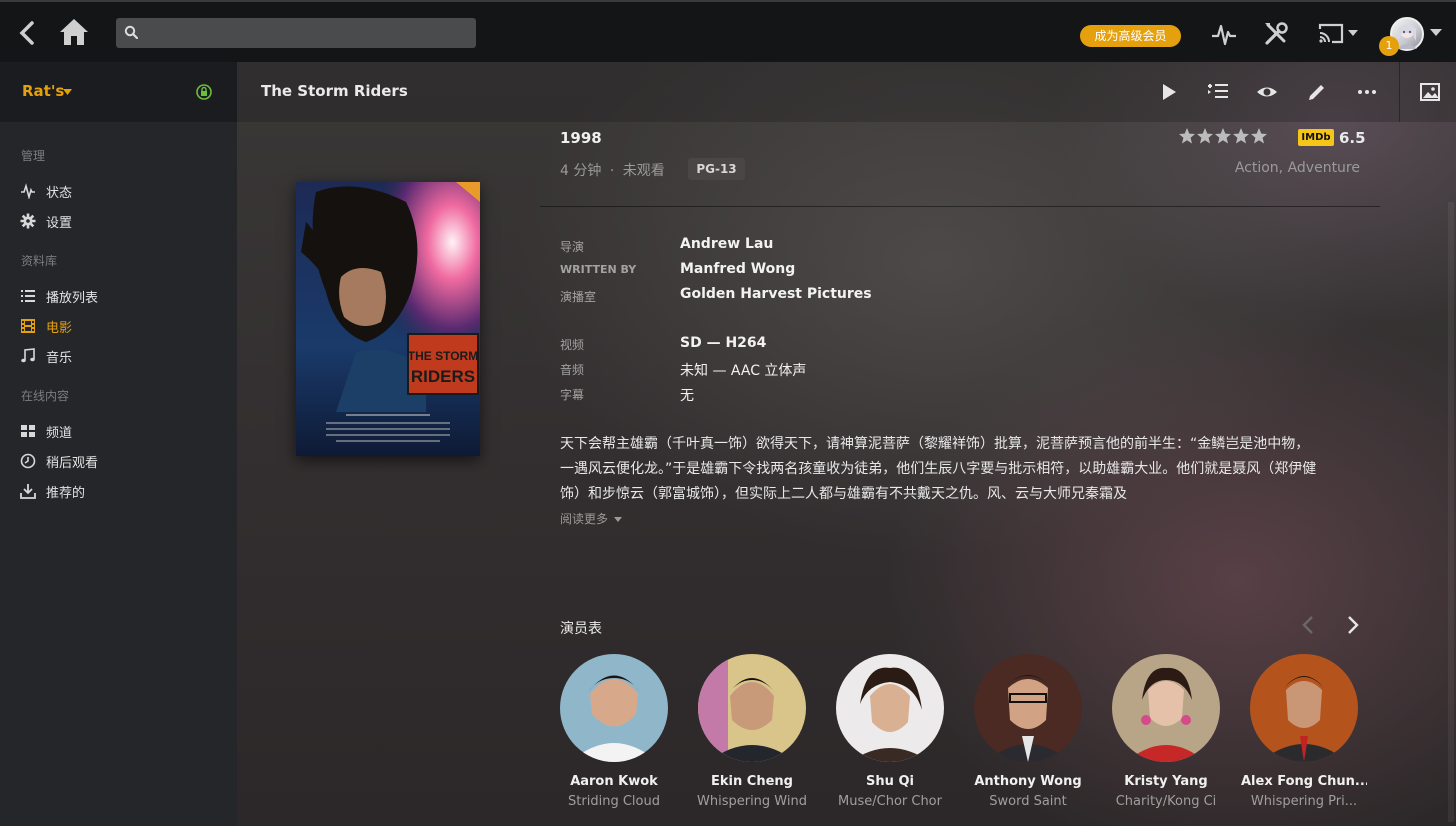  Describe the element at coordinates (1276, 34) in the screenshot. I see `tools-icon` at that location.